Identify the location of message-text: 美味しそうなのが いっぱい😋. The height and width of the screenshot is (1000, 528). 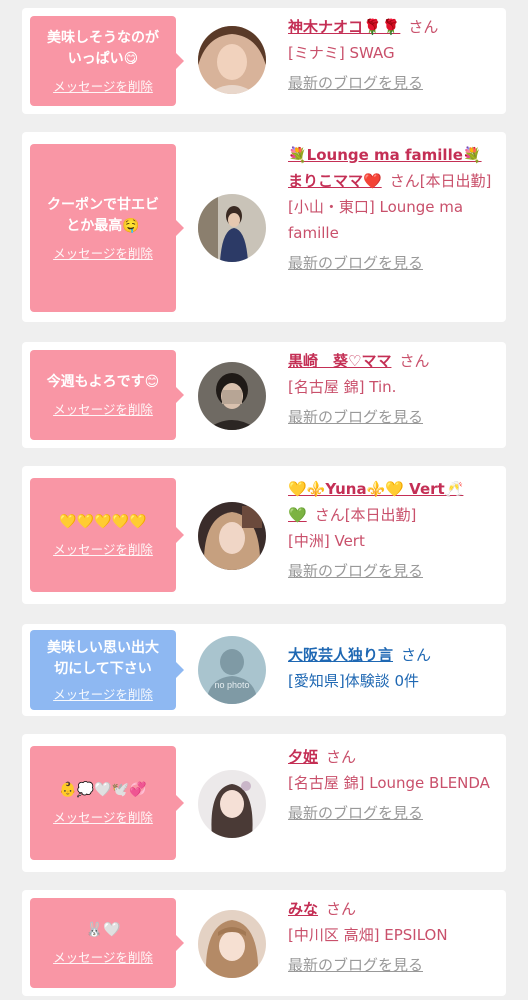
(103, 48).